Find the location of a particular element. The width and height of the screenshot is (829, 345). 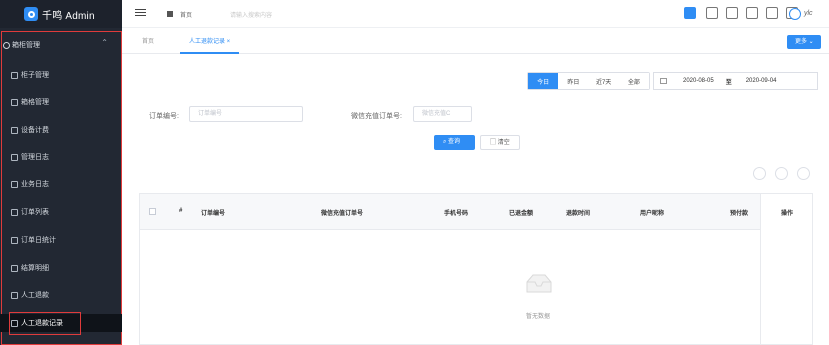

sidebar-item-order-list: 订单列表 is located at coordinates (61, 212).